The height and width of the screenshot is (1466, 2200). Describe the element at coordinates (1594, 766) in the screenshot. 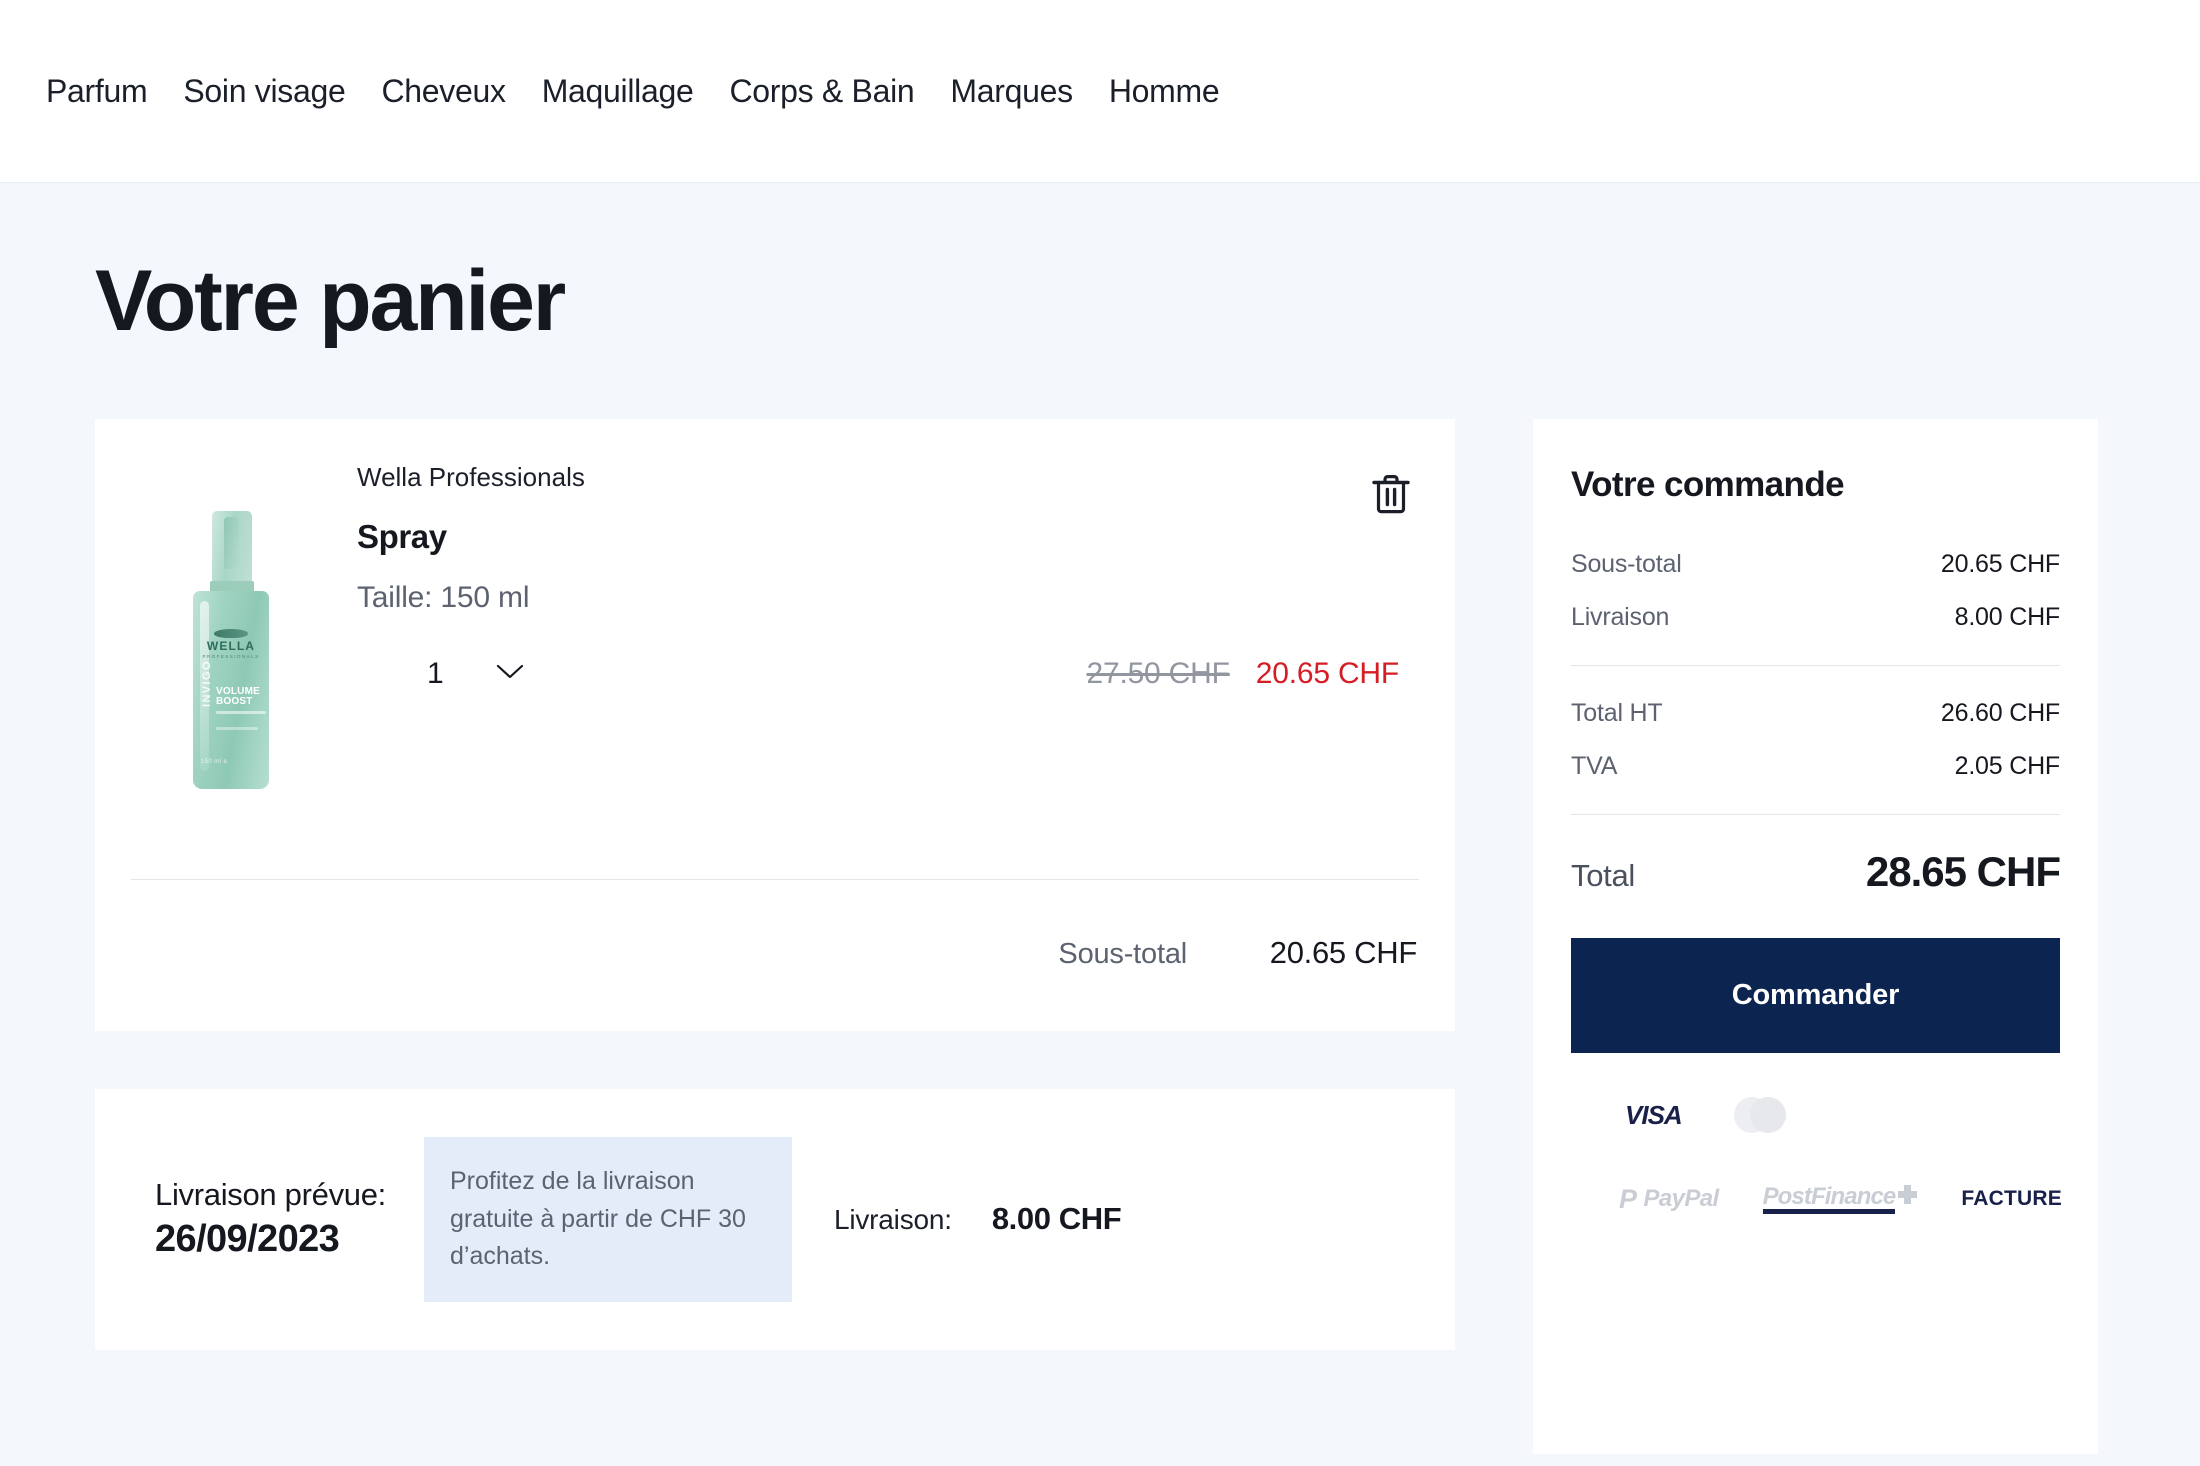

I see `summary-tva-label: TVA` at that location.